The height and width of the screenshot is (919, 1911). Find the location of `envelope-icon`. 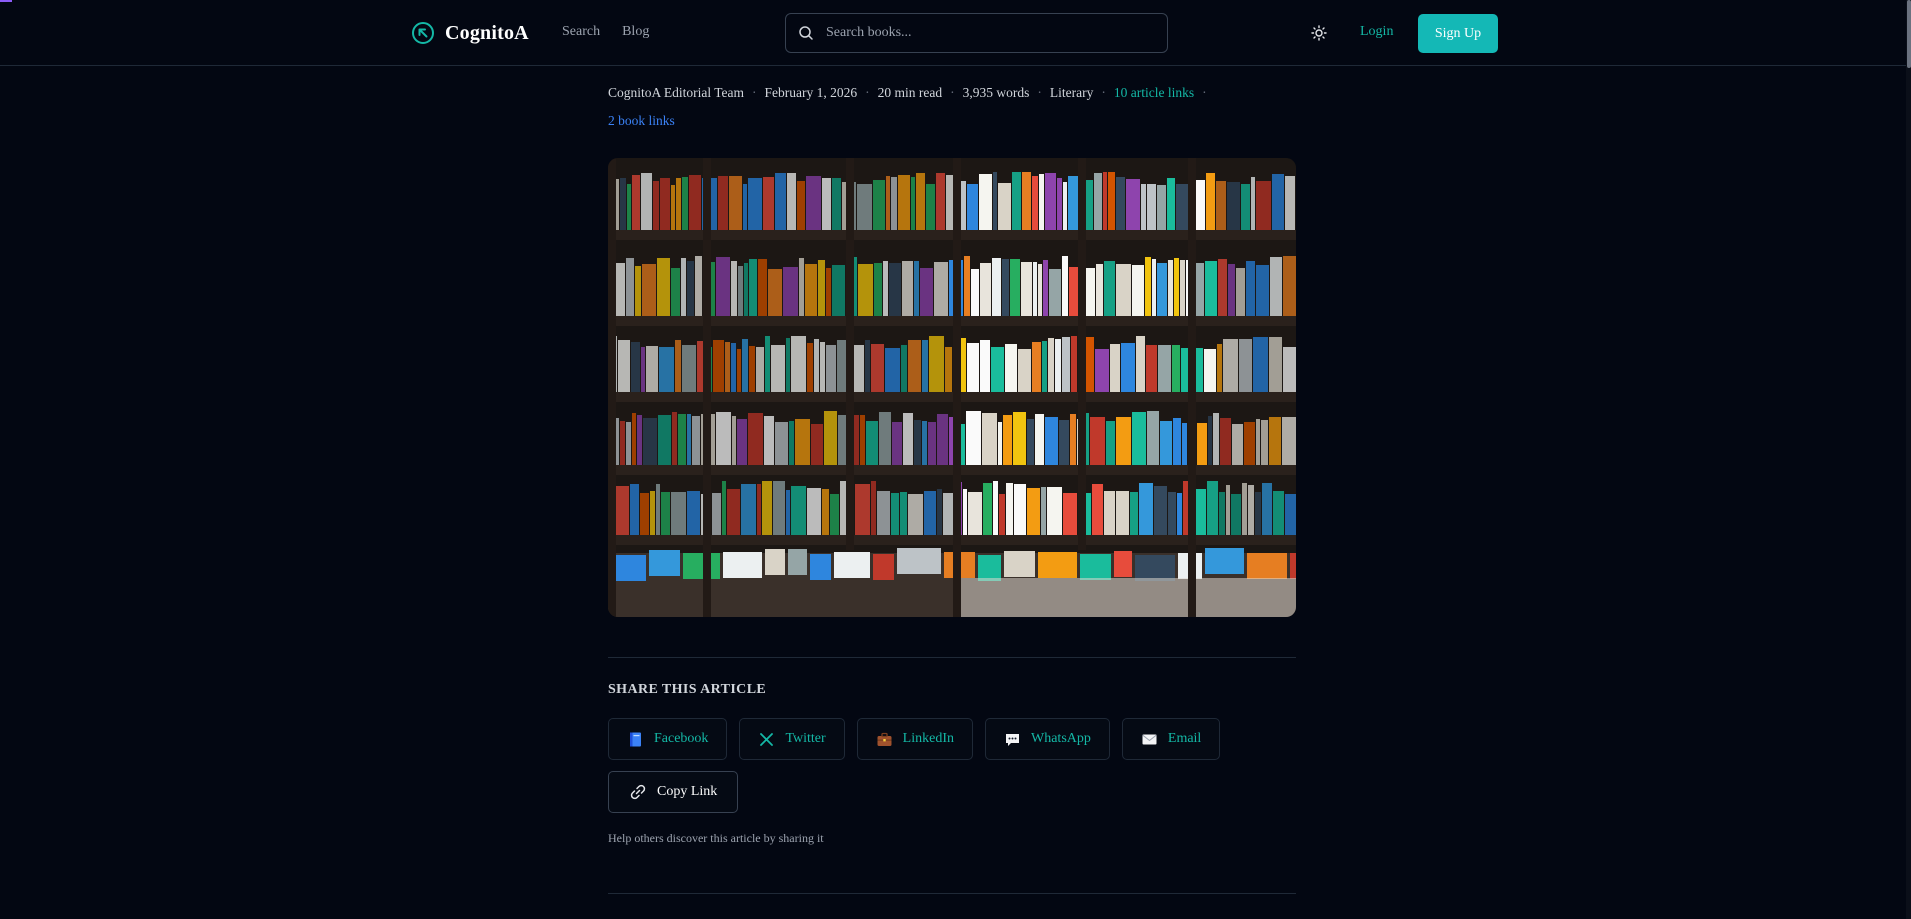

envelope-icon is located at coordinates (1149, 739).